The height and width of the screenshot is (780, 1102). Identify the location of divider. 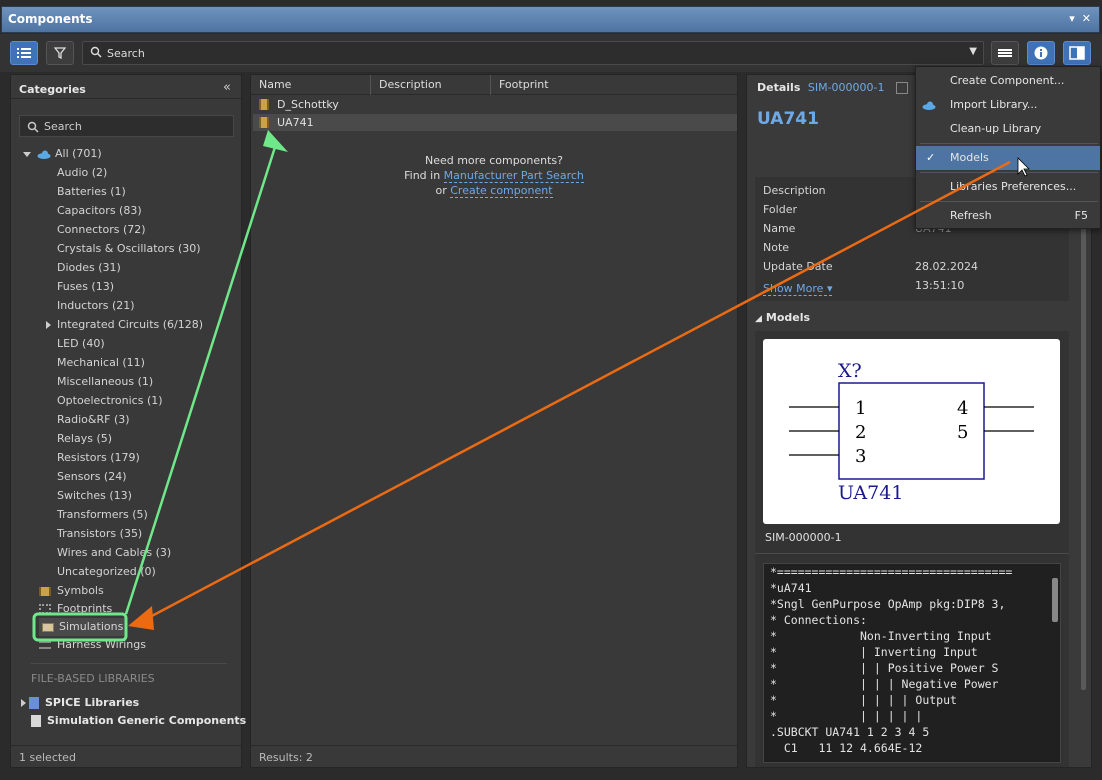
(129, 663).